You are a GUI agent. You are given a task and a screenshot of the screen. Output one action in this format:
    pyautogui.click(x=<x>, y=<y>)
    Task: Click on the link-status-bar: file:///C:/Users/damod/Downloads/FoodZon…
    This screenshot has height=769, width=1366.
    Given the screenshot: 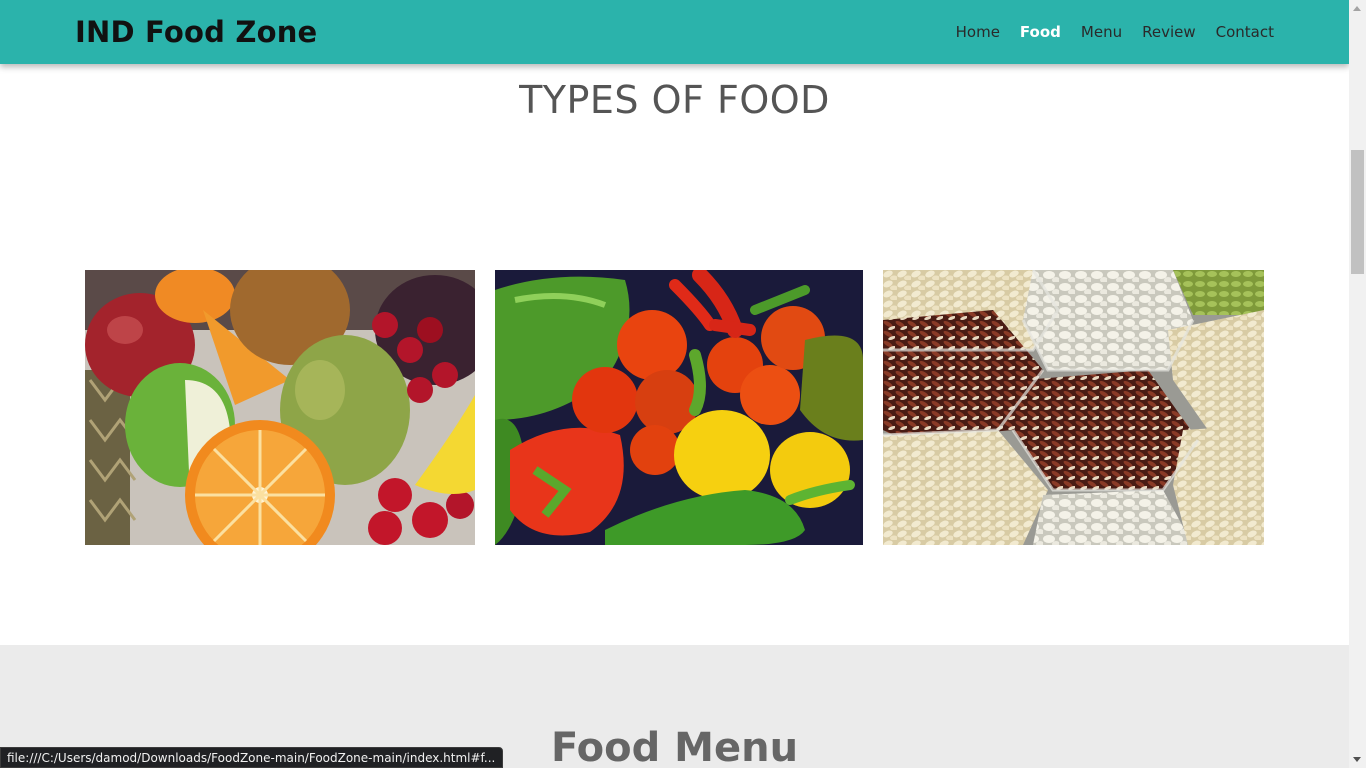 What is the action you would take?
    pyautogui.click(x=252, y=757)
    